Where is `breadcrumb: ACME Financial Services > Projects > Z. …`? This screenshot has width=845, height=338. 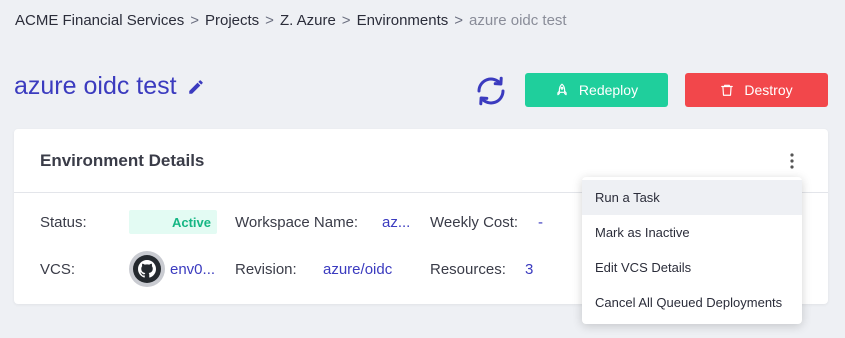
breadcrumb: ACME Financial Services > Projects > Z. … is located at coordinates (291, 20).